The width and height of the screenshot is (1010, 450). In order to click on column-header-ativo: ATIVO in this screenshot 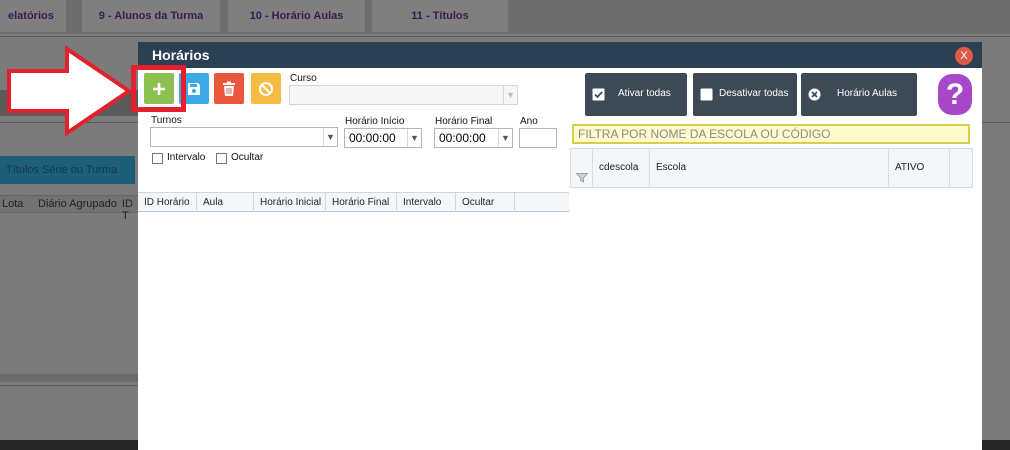, I will do `click(919, 168)`.